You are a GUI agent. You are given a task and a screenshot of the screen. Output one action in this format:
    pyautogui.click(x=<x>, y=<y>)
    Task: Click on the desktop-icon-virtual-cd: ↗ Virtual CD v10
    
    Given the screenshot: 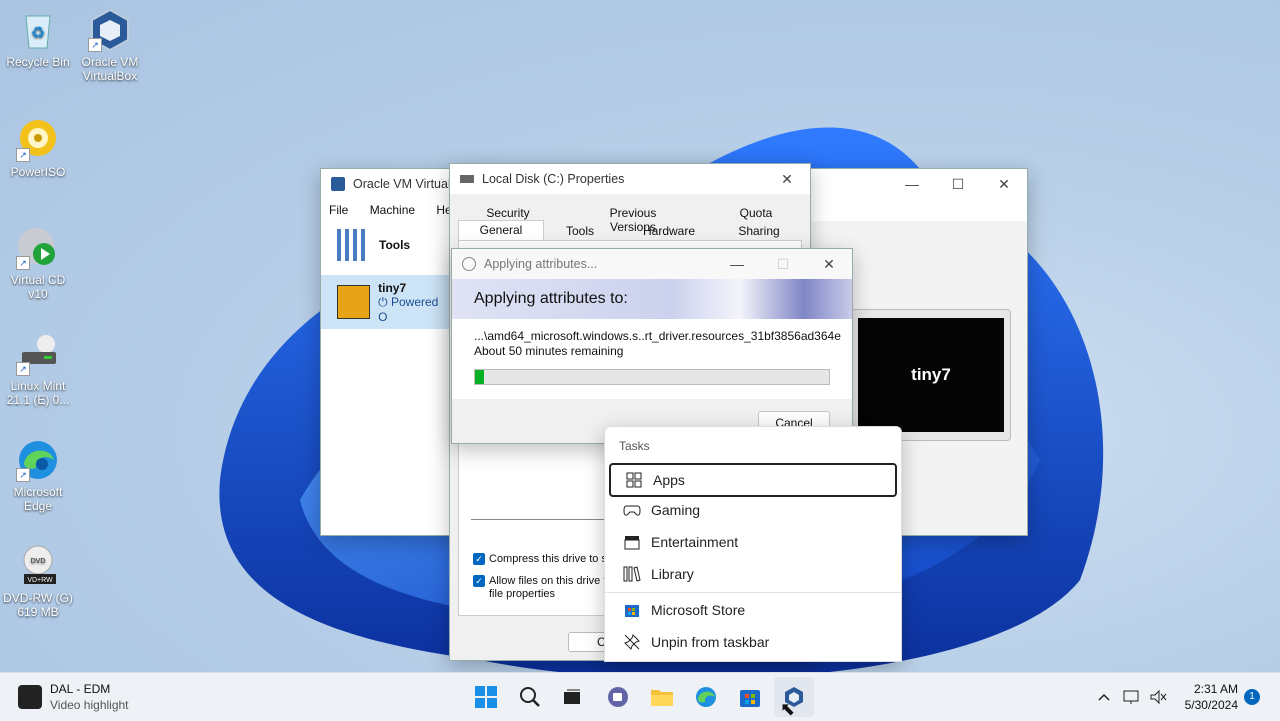 What is the action you would take?
    pyautogui.click(x=38, y=263)
    